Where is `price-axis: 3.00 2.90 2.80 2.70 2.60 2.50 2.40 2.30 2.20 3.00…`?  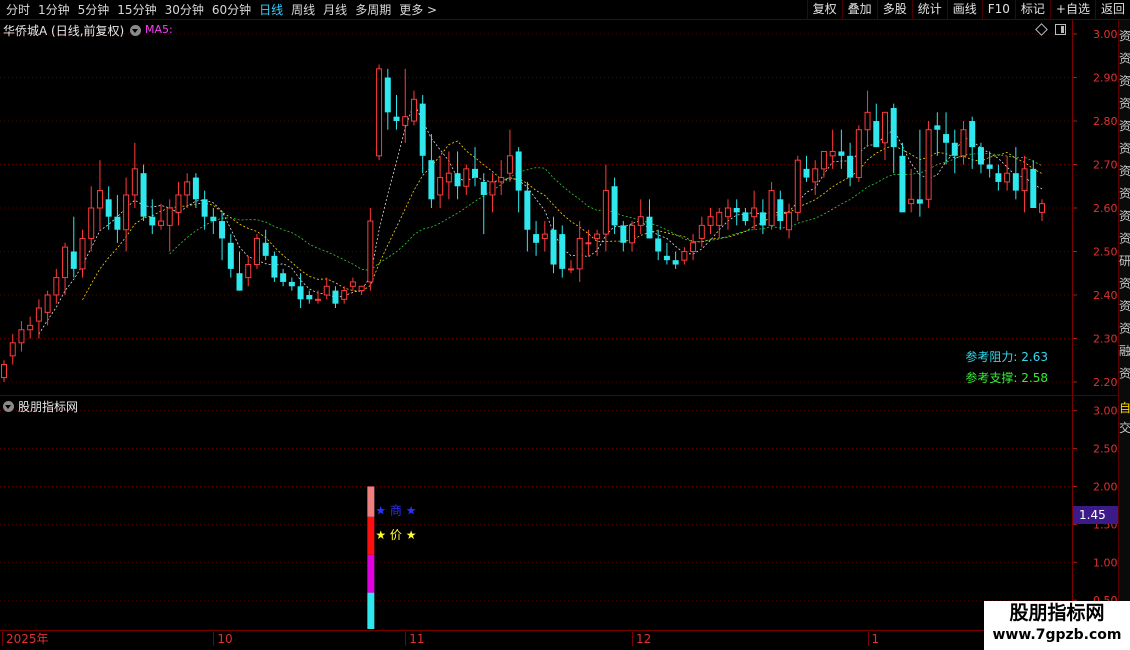
price-axis: 3.00 2.90 2.80 2.70 2.60 2.50 2.40 2.30 2.20 3.00… is located at coordinates (1095, 317).